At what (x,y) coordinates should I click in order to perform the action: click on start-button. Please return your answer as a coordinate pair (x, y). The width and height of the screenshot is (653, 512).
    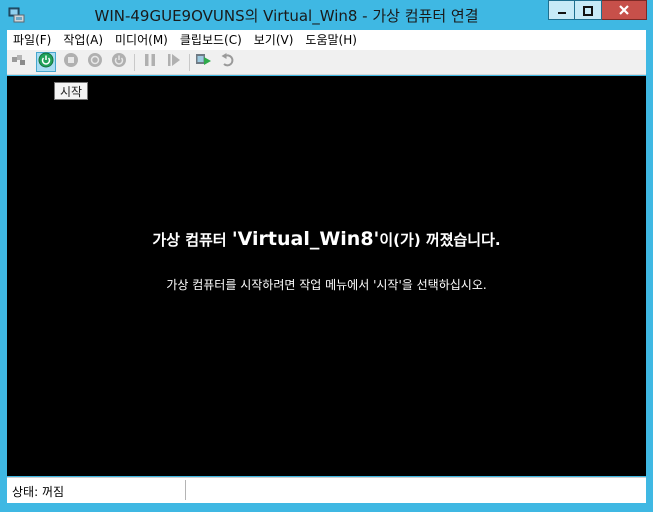
    Looking at the image, I should click on (46, 62).